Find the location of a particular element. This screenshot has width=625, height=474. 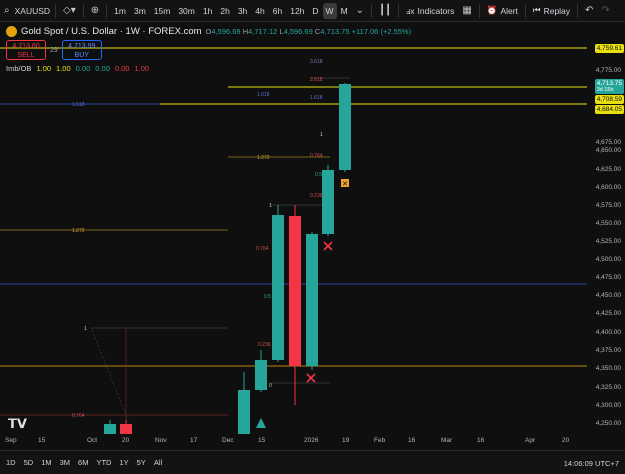

layout-icon: ▦ is located at coordinates (466, 11).